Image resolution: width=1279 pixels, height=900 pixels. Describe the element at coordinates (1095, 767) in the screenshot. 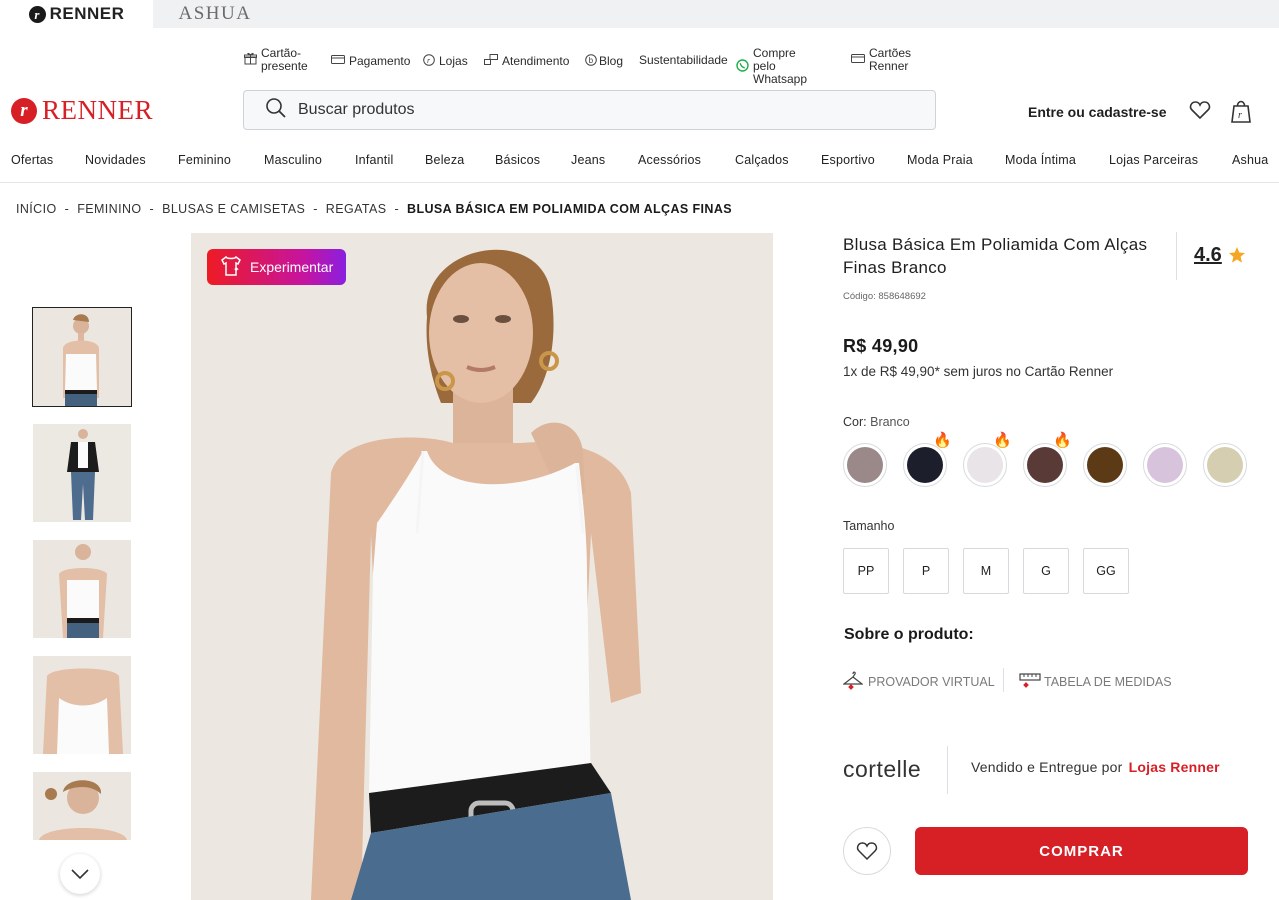

I see `seller-info: Vendido e Entregue por Lojas Renner` at that location.